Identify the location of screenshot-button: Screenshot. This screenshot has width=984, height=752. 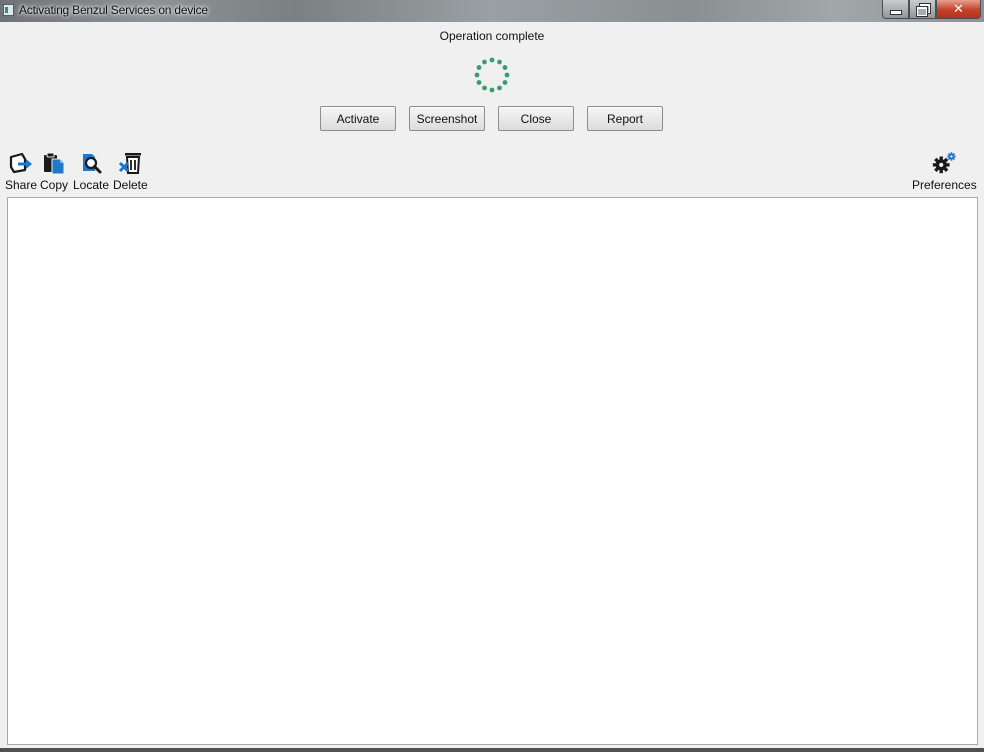
(447, 118).